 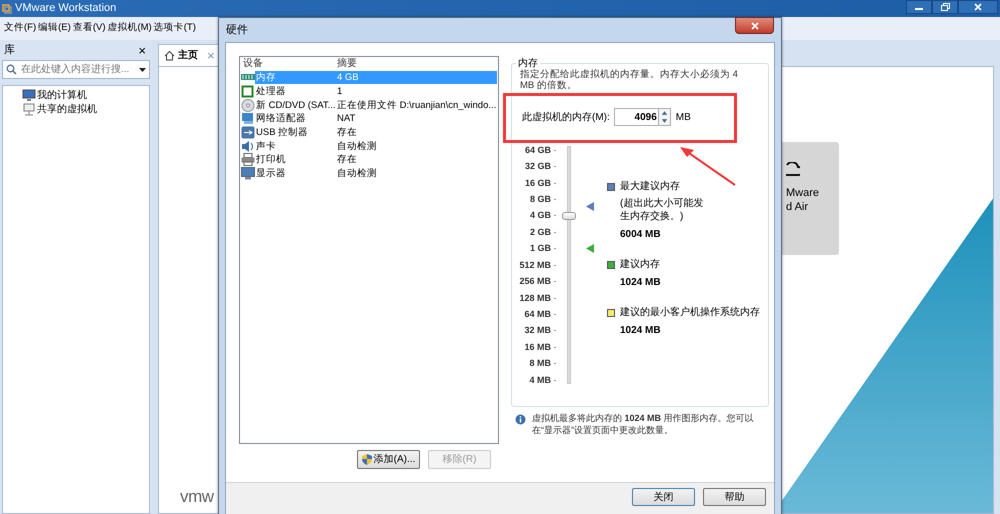 What do you see at coordinates (175, 28) in the screenshot?
I see `menu-item: 选项卡(T)` at bounding box center [175, 28].